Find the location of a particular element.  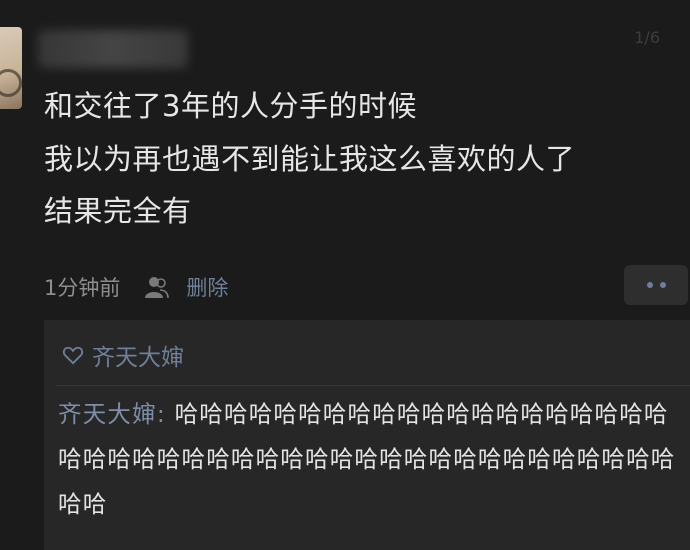

delete-link: 删除 is located at coordinates (207, 287).